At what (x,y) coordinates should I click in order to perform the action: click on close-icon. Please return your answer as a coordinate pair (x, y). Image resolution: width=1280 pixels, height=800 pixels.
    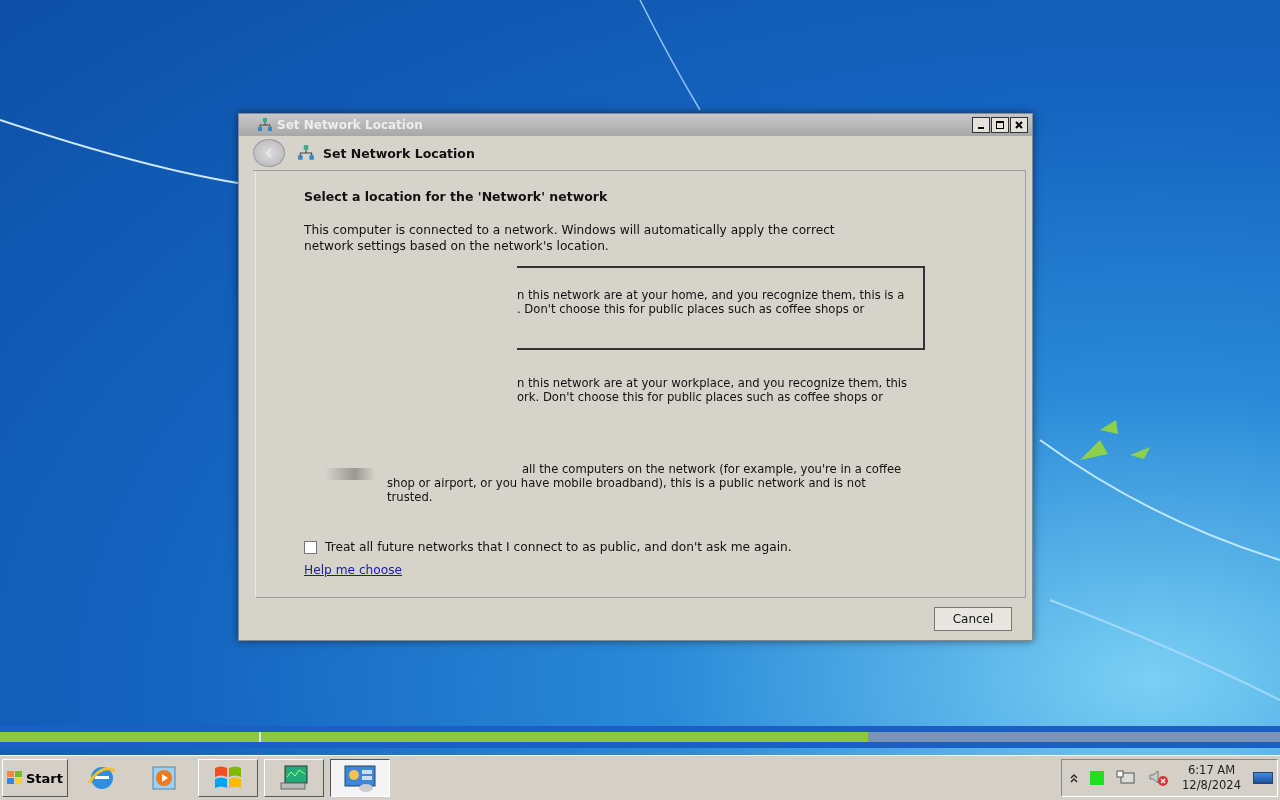
    Looking at the image, I should click on (1019, 125).